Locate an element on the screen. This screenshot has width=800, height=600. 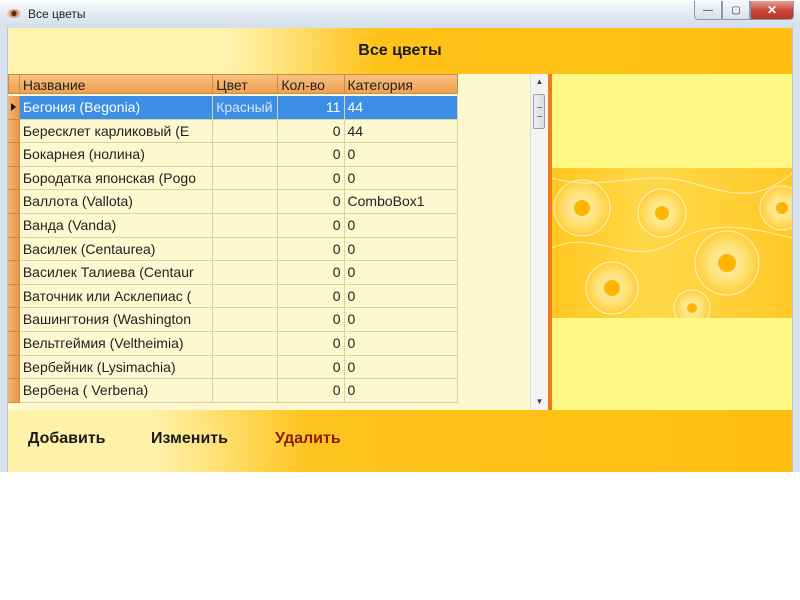
table-row: Вербейник (Lysimachia) 0 0 is located at coordinates (233, 367).